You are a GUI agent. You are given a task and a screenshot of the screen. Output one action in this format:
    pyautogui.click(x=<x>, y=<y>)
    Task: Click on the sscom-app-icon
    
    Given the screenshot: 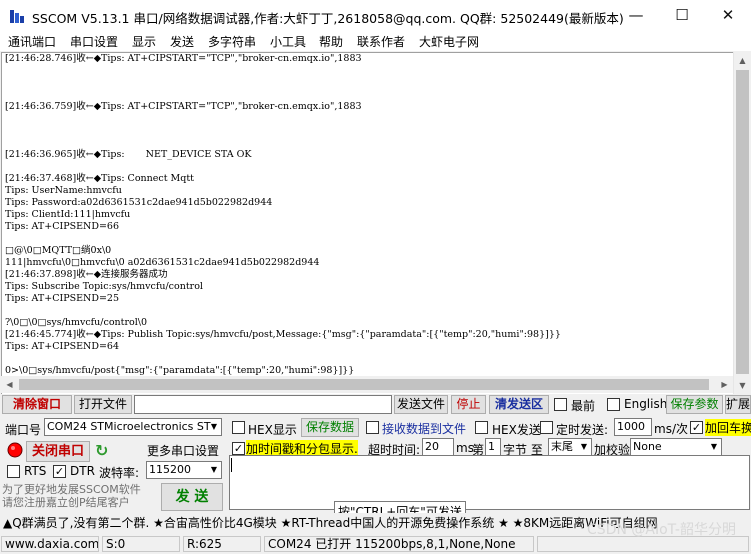 What is the action you would take?
    pyautogui.click(x=17, y=16)
    